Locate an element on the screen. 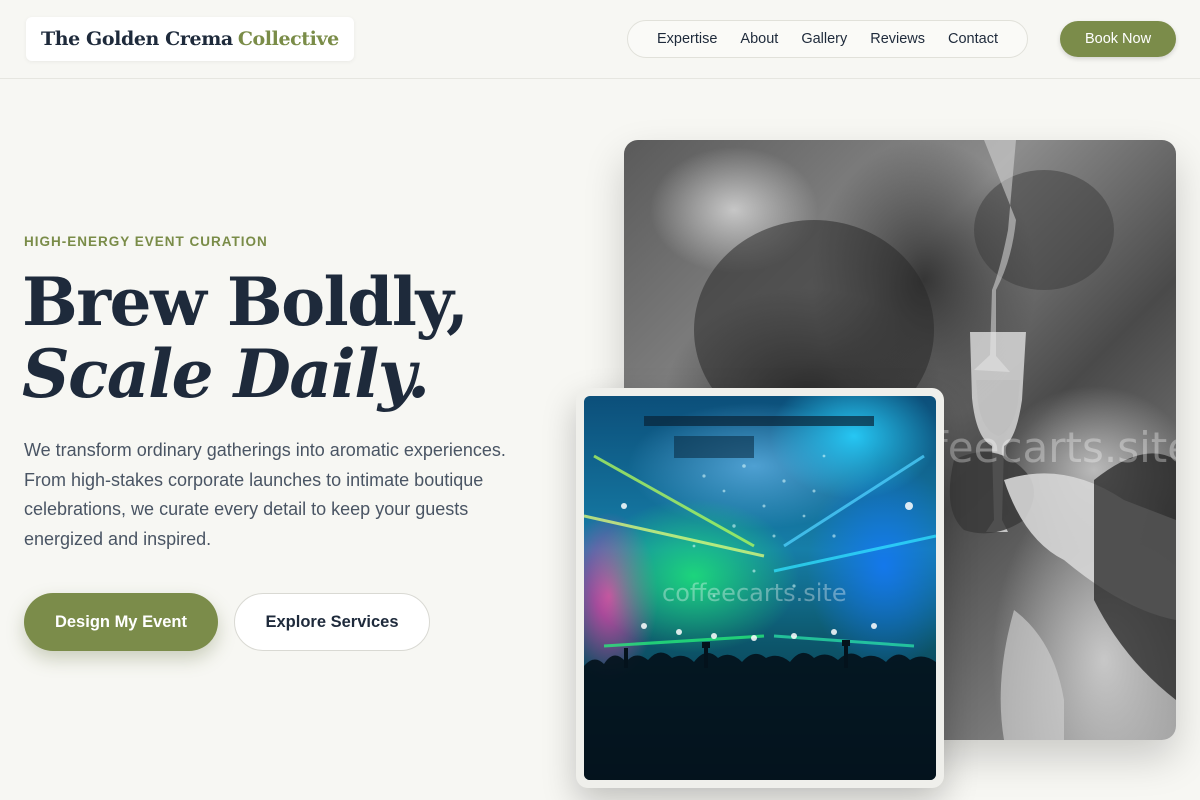  main-nav: Expertise About Gallery Reviews Contact is located at coordinates (827, 39).